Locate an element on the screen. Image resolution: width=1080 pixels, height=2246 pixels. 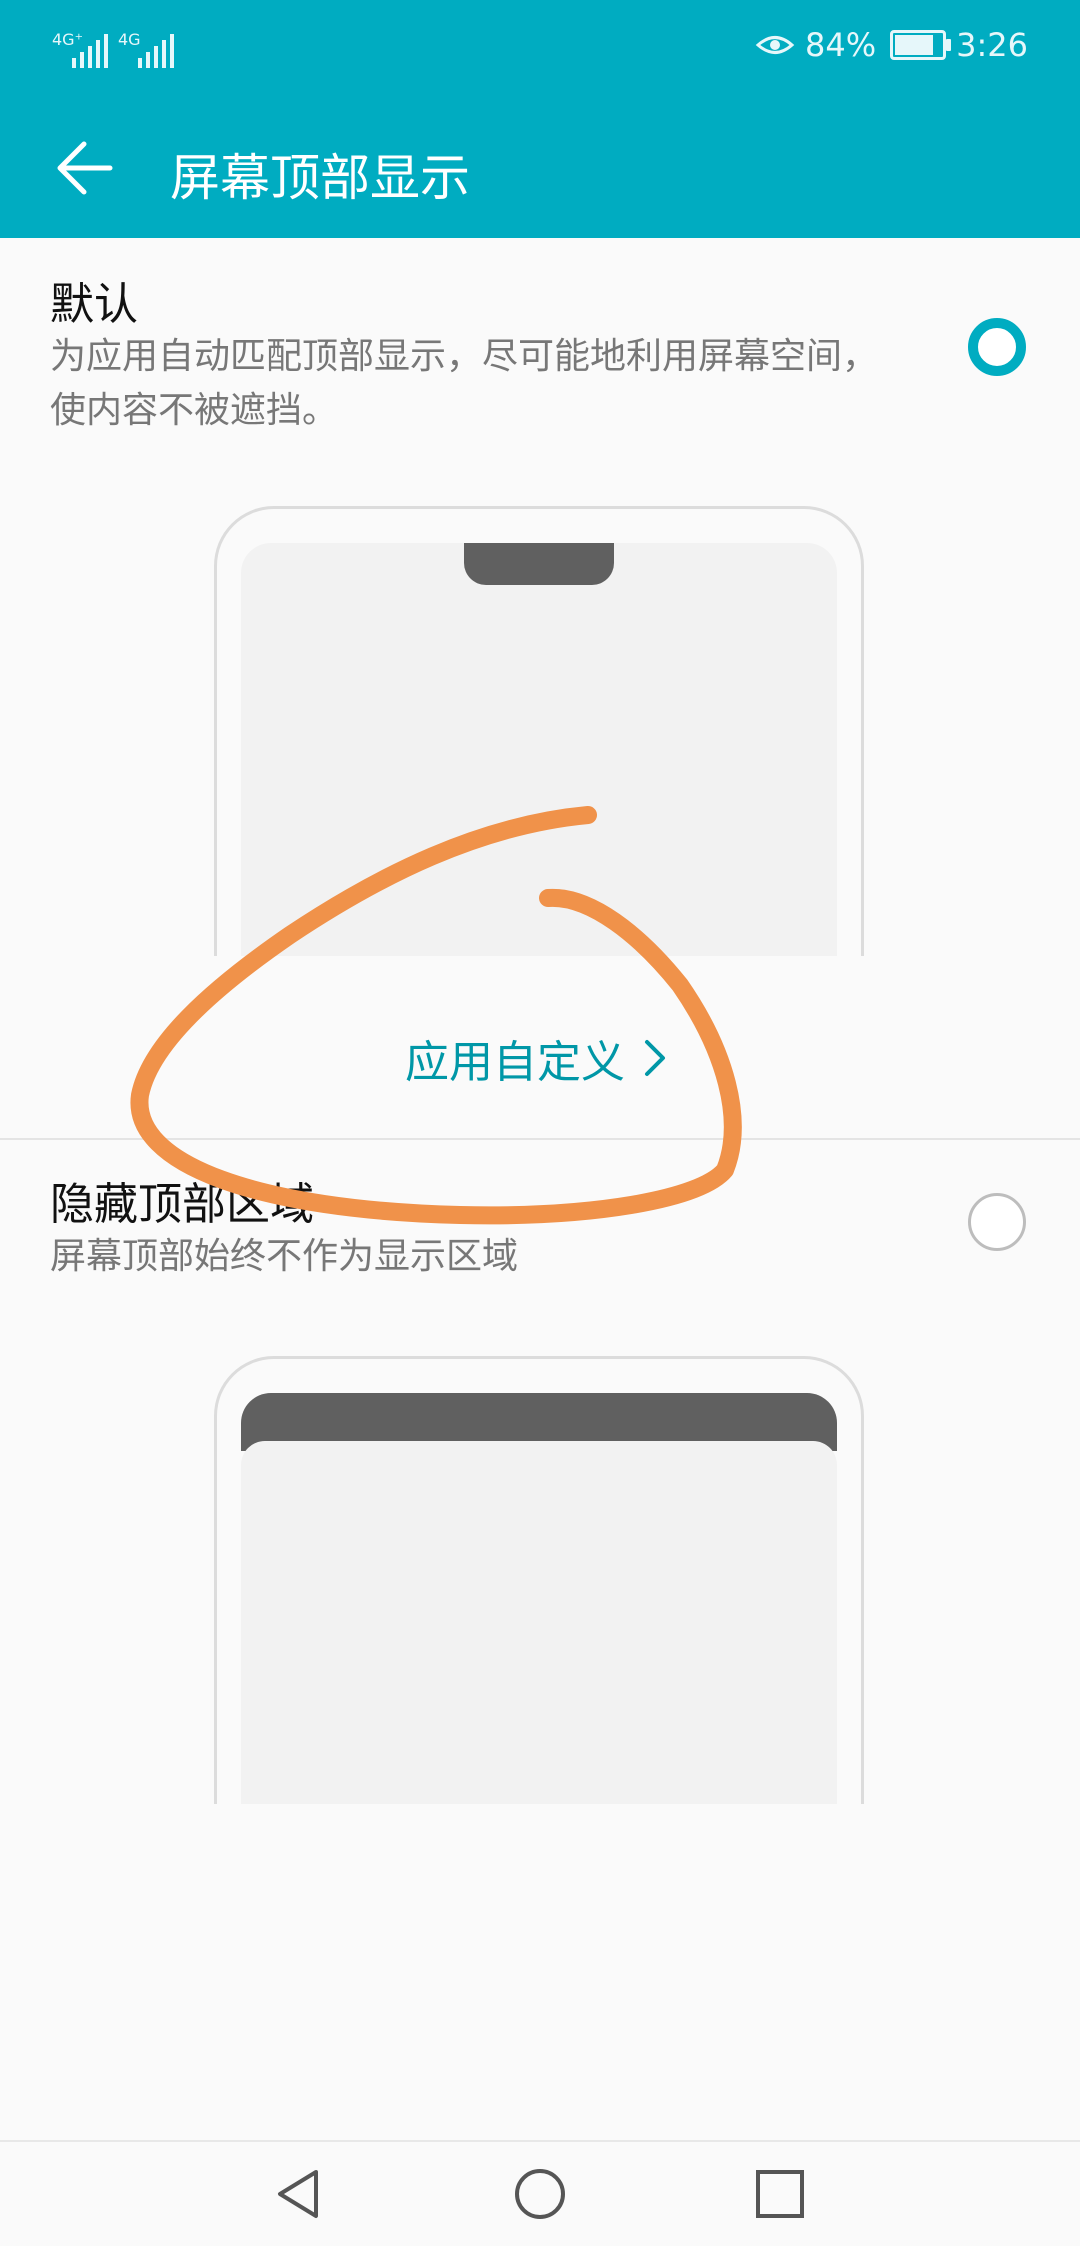
app-custom-link: 应用自定义 is located at coordinates (536, 1058).